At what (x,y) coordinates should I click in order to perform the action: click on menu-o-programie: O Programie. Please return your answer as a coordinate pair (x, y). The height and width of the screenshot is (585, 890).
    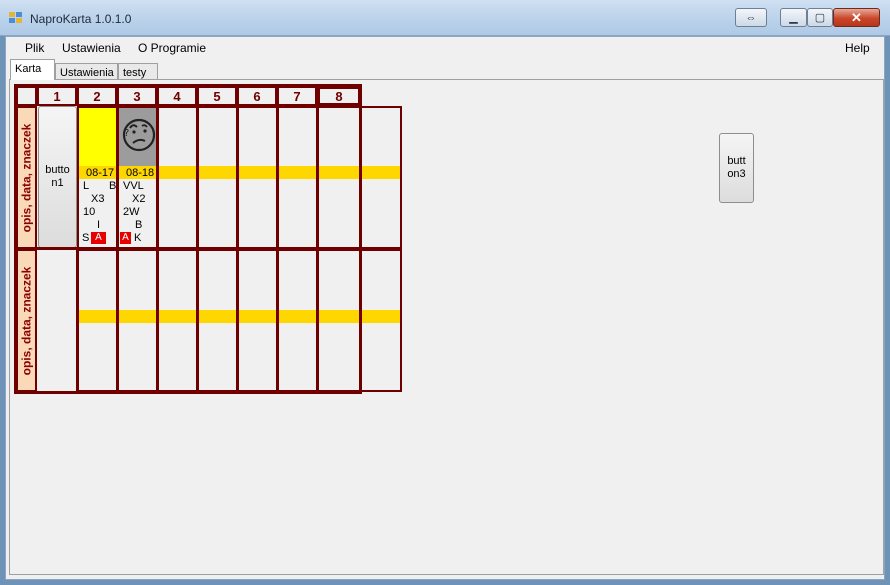
    Looking at the image, I should click on (172, 48).